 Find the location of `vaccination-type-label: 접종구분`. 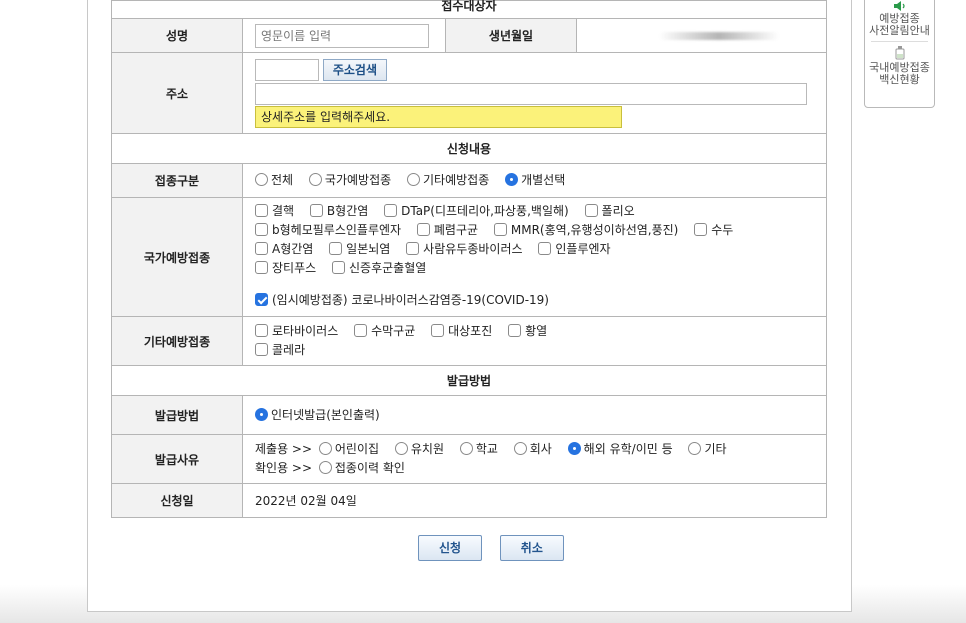

vaccination-type-label: 접종구분 is located at coordinates (177, 180).